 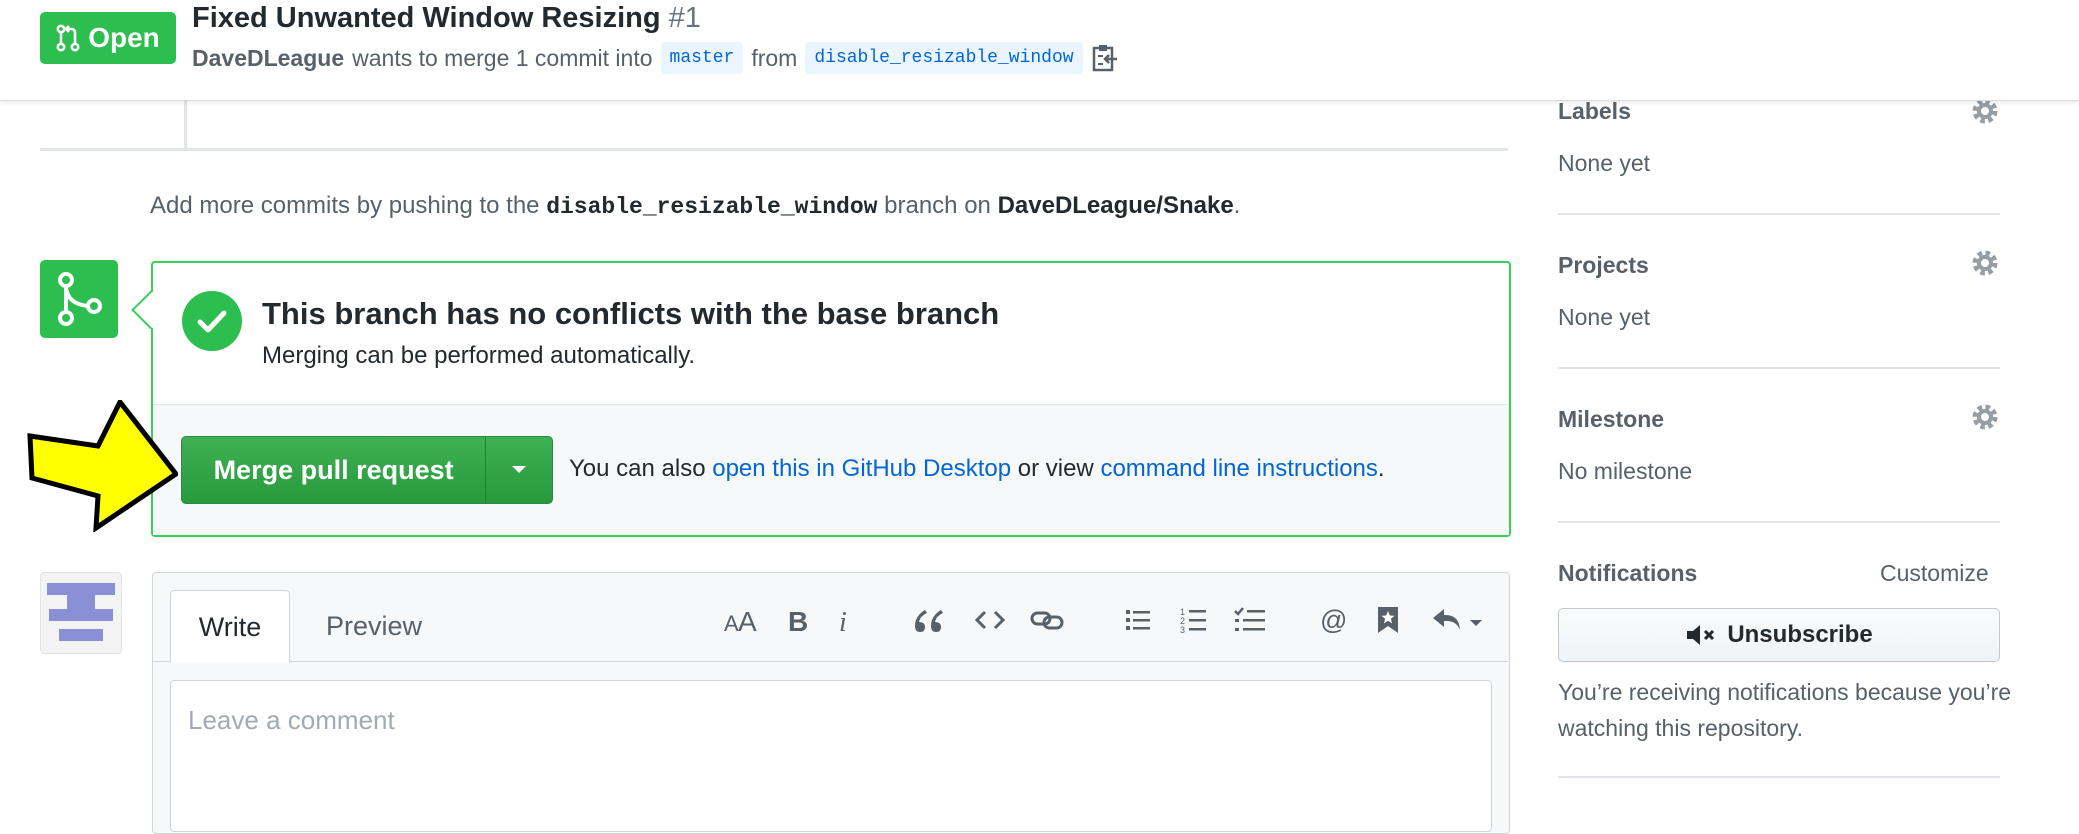 What do you see at coordinates (81, 613) in the screenshot?
I see `avatar` at bounding box center [81, 613].